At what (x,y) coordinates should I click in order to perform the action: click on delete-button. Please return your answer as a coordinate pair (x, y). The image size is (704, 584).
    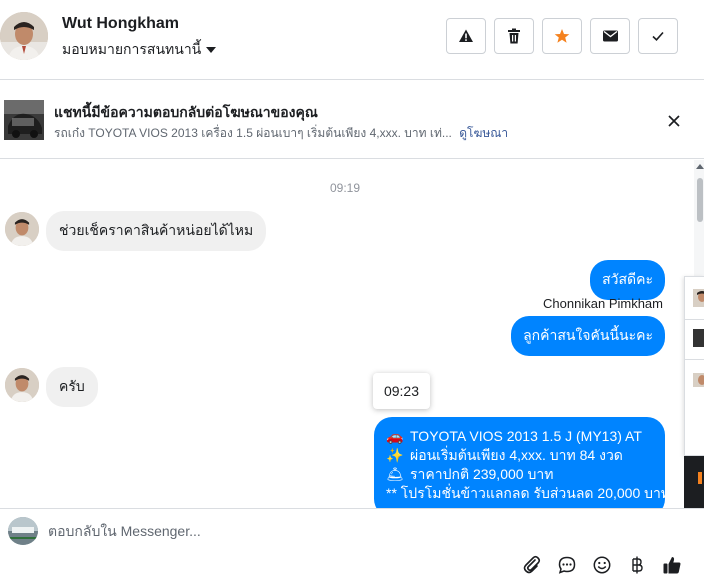
    Looking at the image, I should click on (514, 36).